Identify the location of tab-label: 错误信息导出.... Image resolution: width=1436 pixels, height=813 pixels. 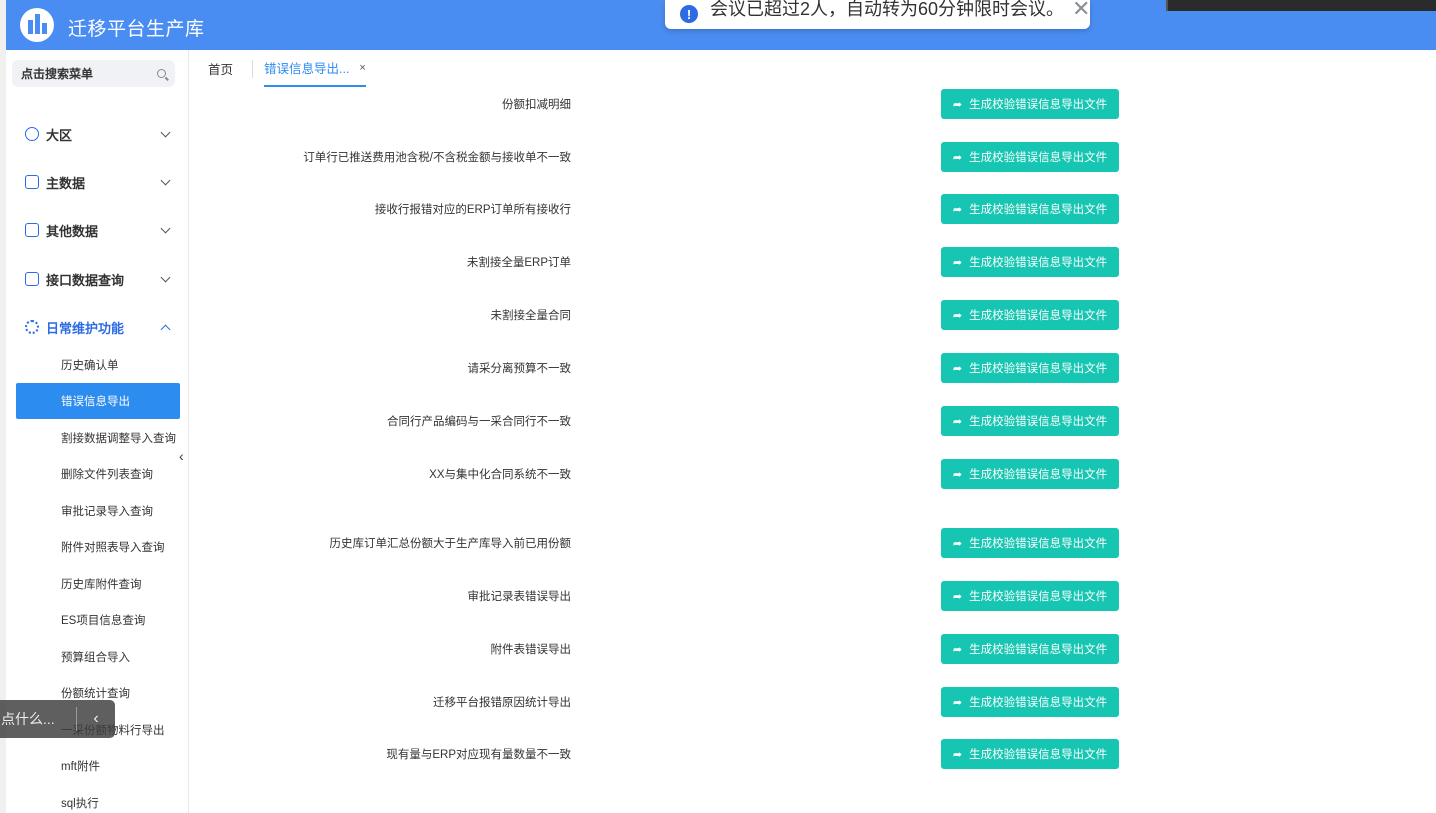
(307, 69).